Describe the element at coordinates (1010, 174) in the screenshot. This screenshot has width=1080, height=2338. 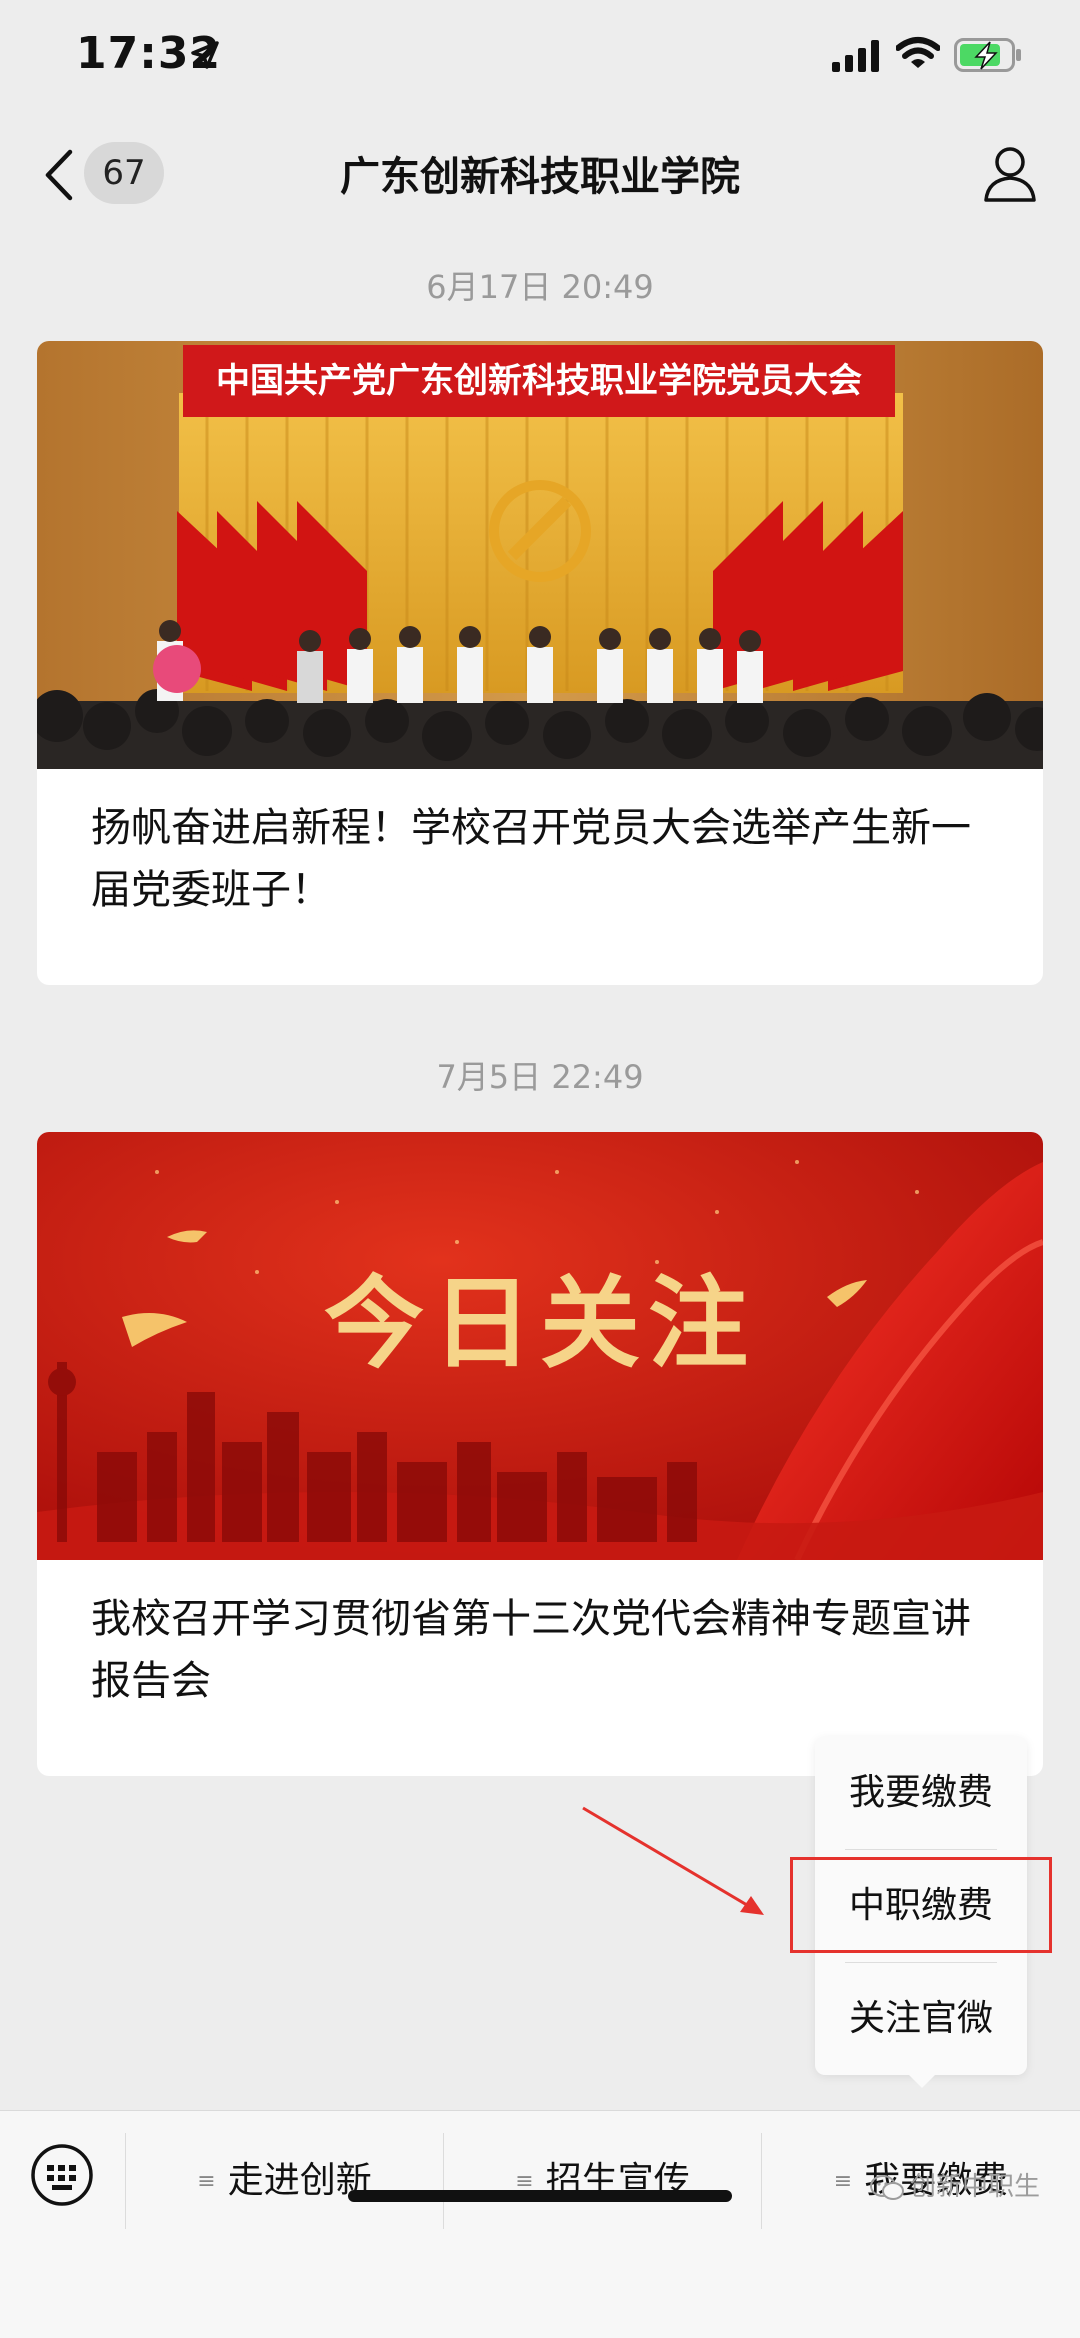
I see `profile-icon` at that location.